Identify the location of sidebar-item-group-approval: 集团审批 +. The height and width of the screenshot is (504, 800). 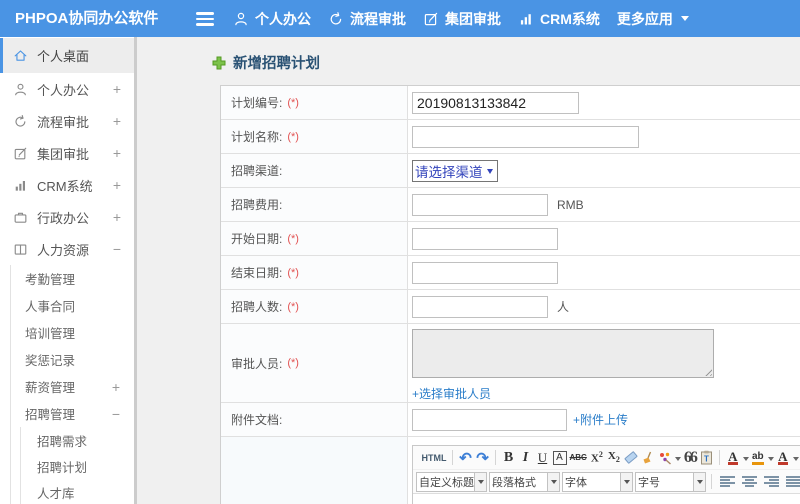
(67, 153).